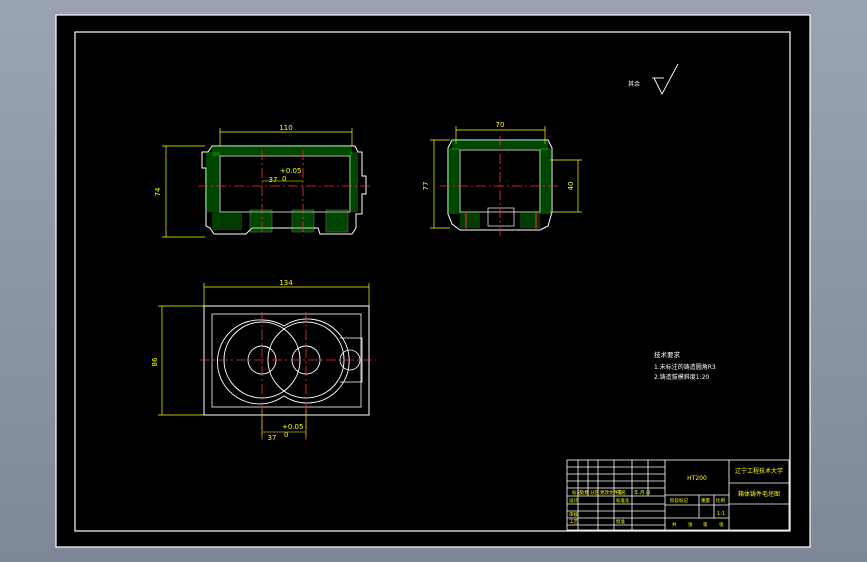 The width and height of the screenshot is (867, 562). What do you see at coordinates (158, 191) in the screenshot?
I see `dim-front-height: 74` at bounding box center [158, 191].